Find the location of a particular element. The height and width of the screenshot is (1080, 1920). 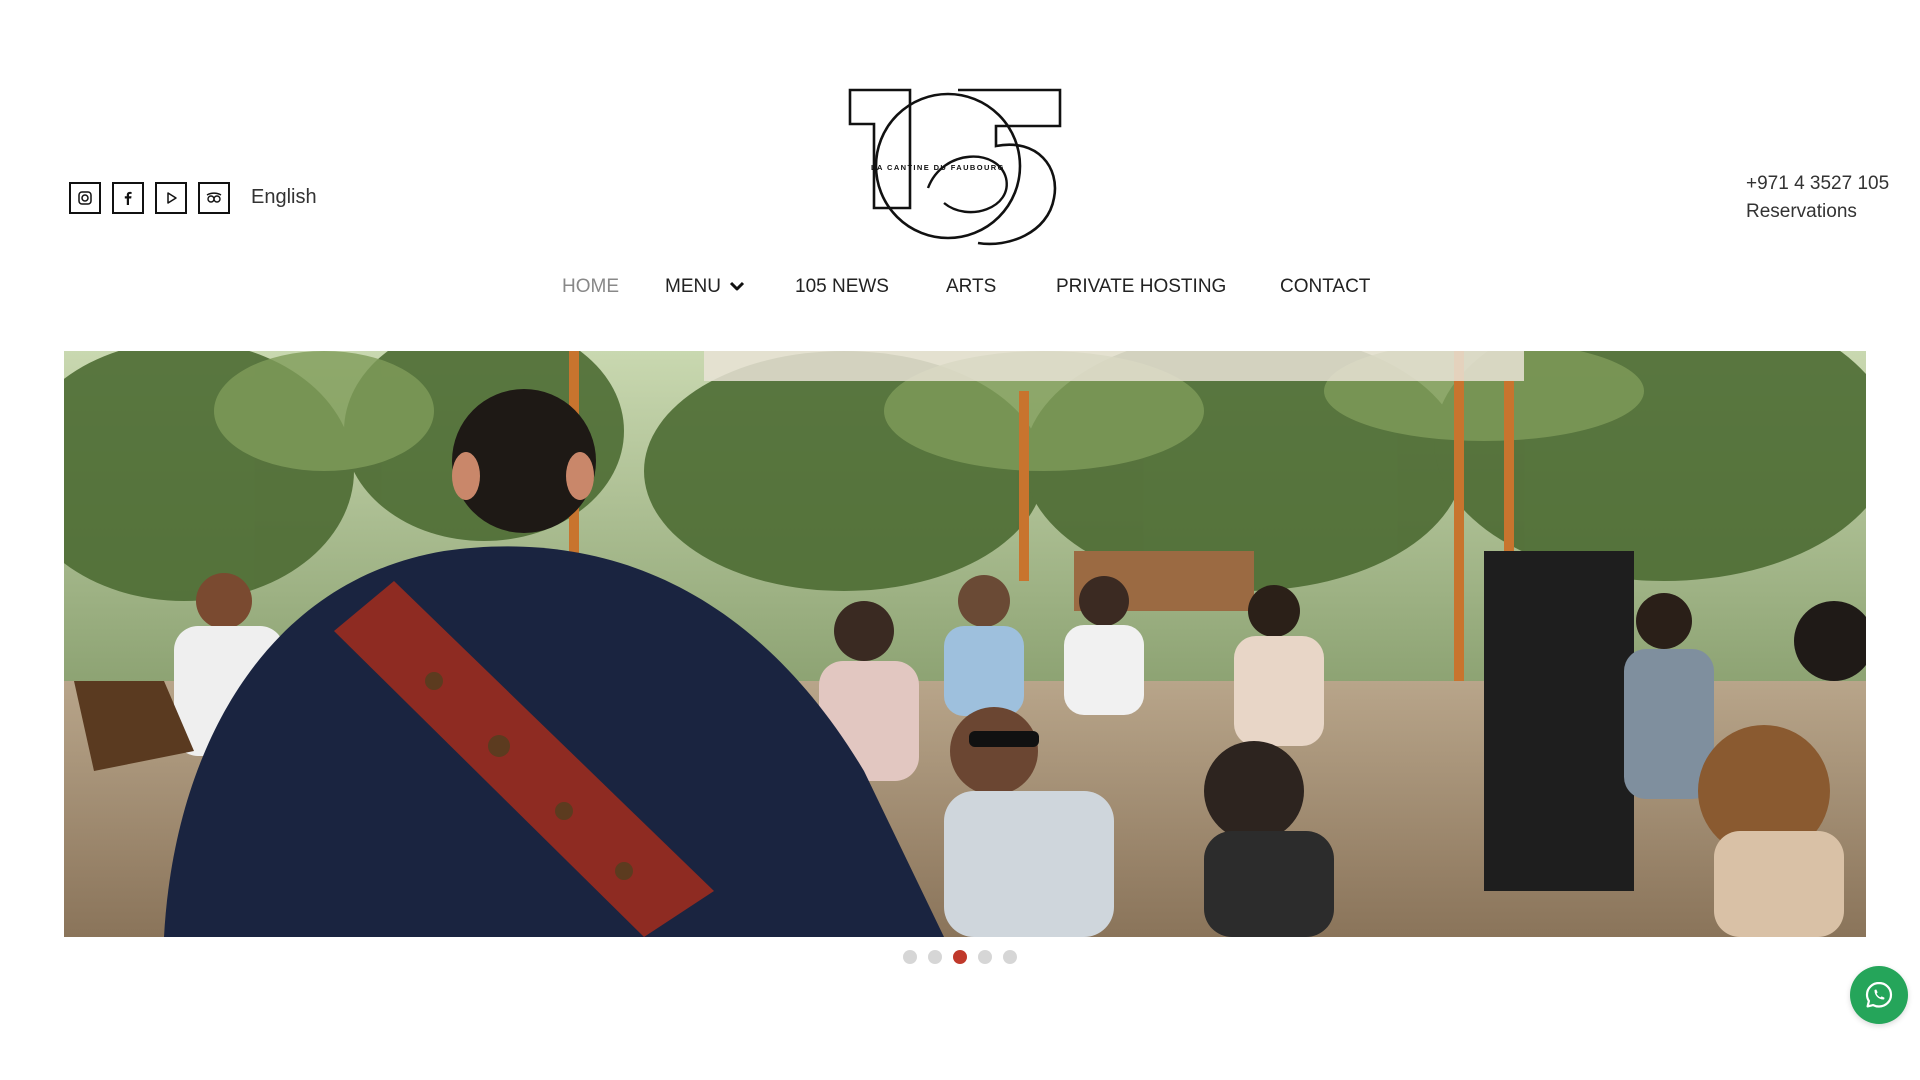

instagram-icon is located at coordinates (85, 198).